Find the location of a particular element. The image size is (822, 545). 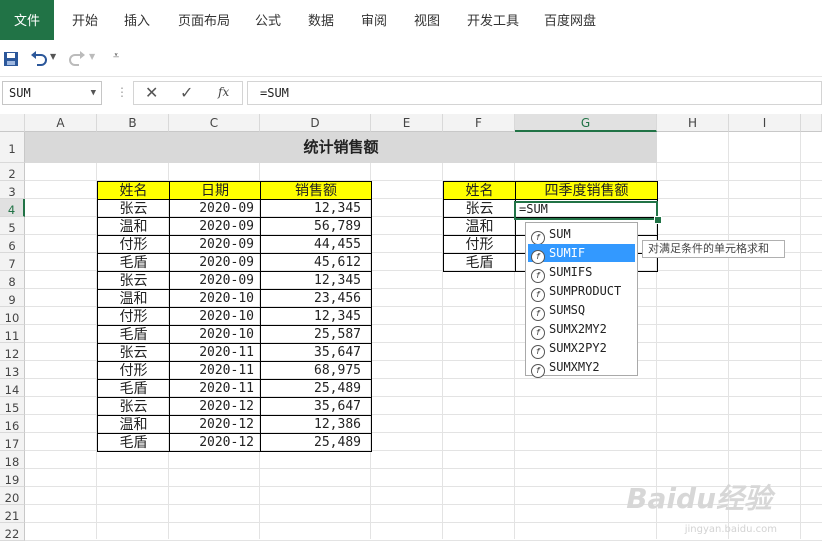

table-header-cell: 销售额 is located at coordinates (316, 190).